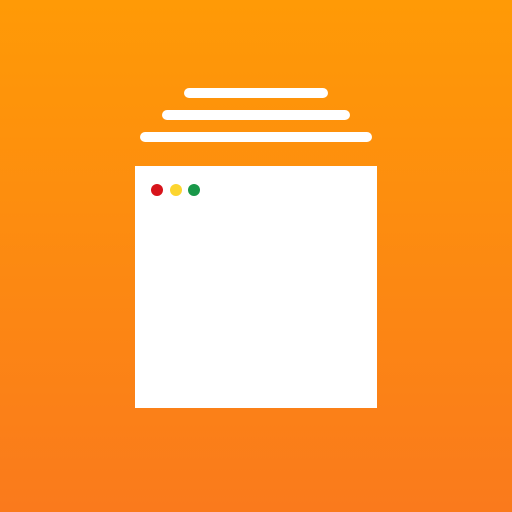  What do you see at coordinates (194, 190) in the screenshot?
I see `zoom-dot-icon` at bounding box center [194, 190].